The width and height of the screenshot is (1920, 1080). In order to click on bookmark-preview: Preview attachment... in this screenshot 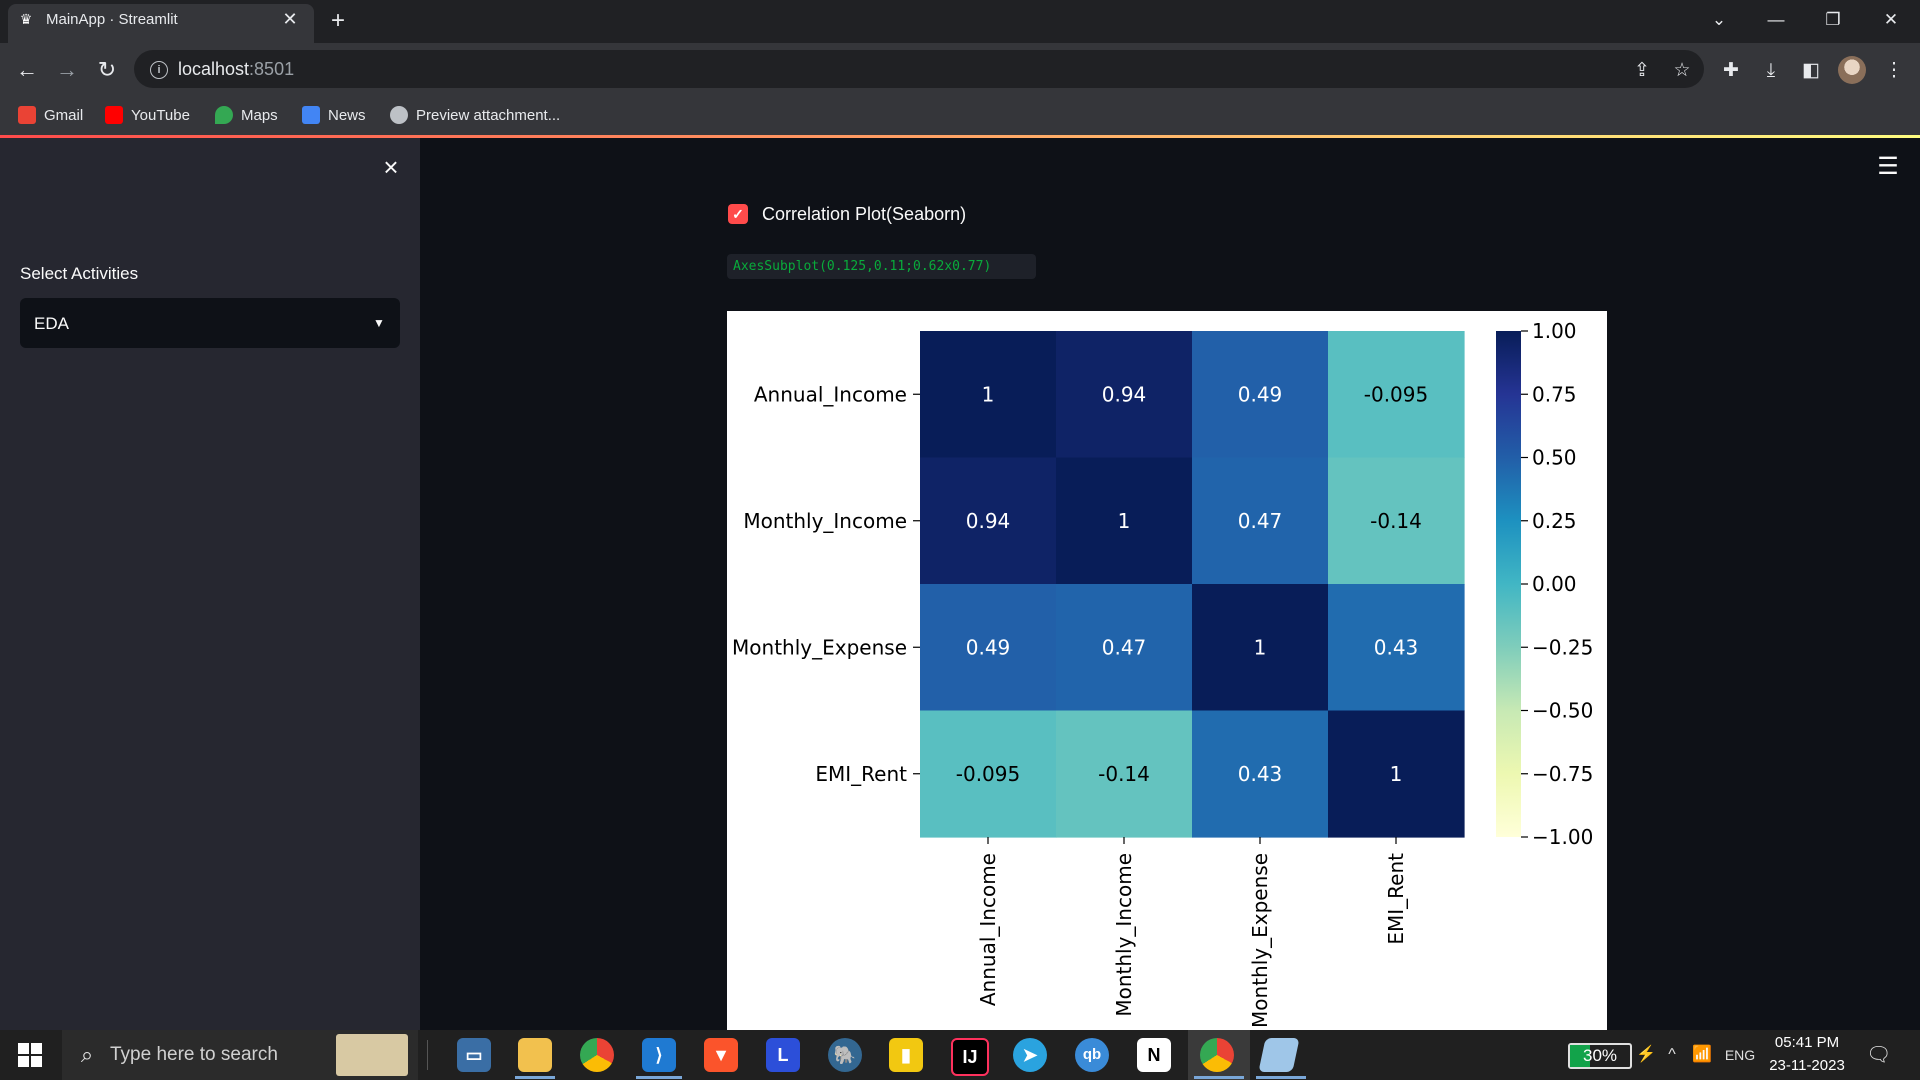, I will do `click(475, 115)`.